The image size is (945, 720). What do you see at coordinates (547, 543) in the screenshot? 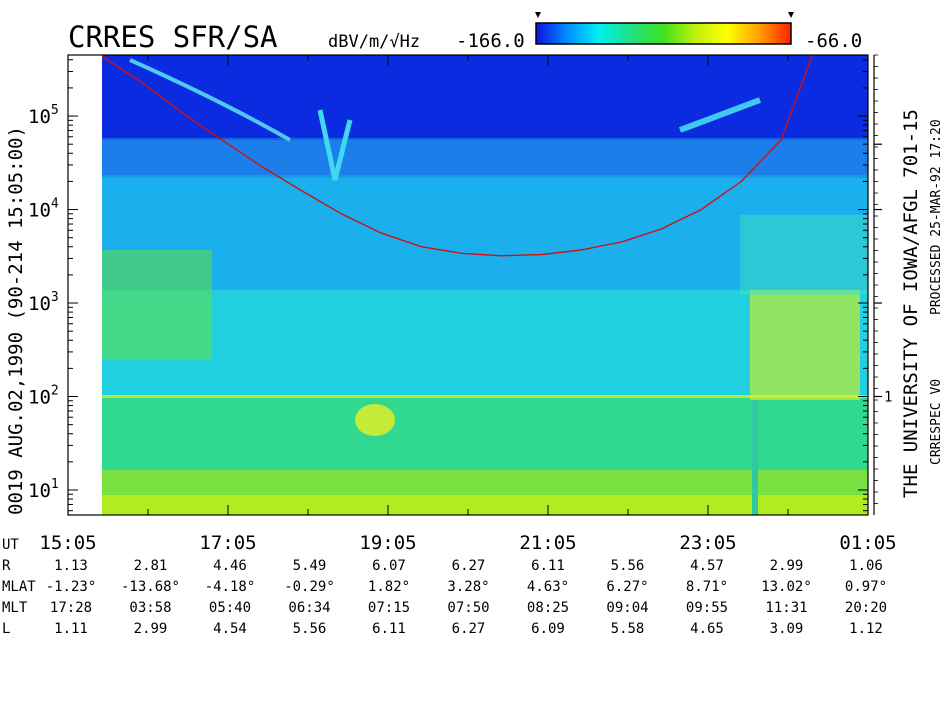
I see `x-tick-label: 21:05` at bounding box center [547, 543].